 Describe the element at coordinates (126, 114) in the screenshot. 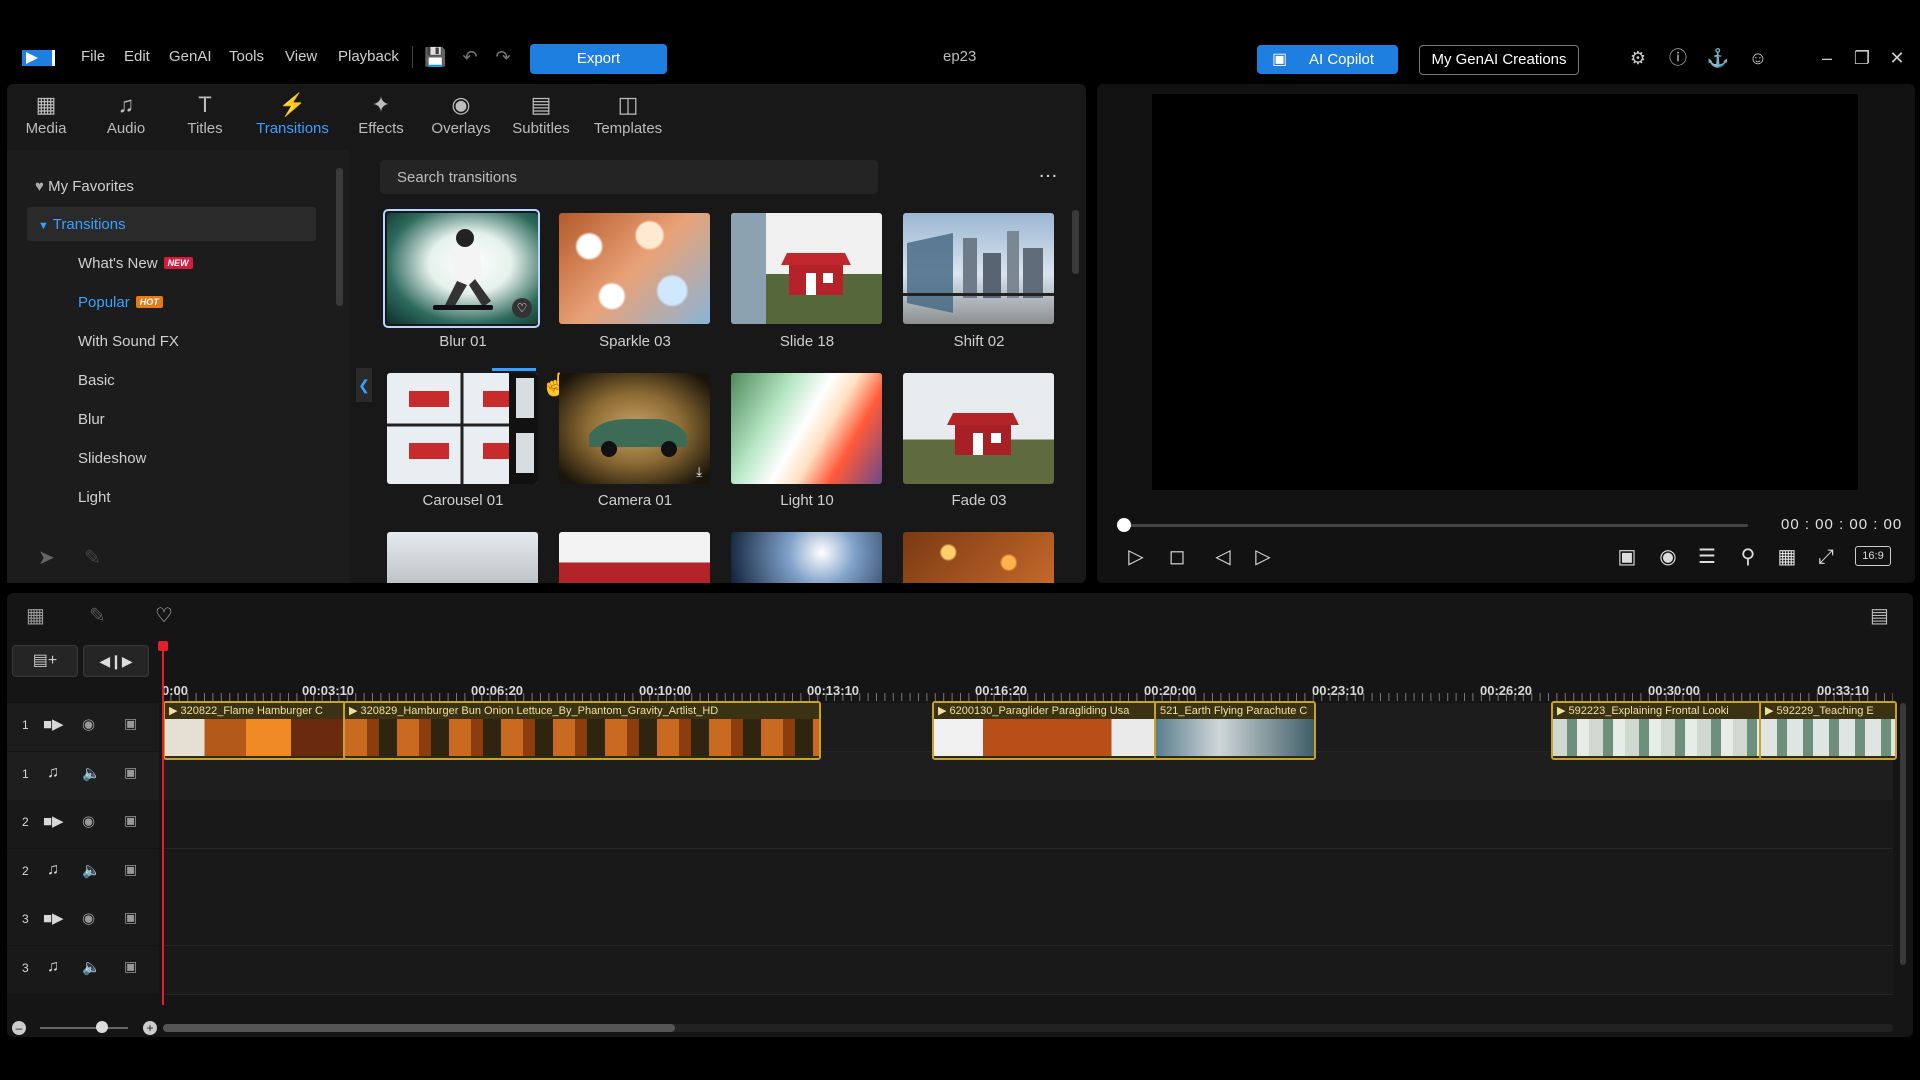

I see `tab-audio: ♫ Audio` at that location.